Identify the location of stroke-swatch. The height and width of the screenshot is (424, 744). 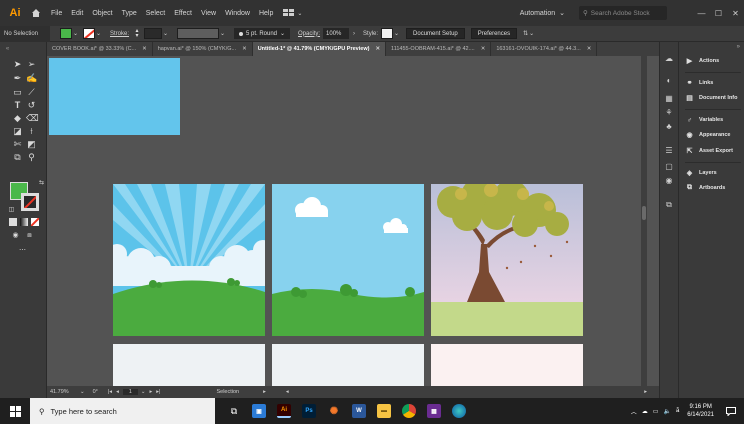
(89, 33).